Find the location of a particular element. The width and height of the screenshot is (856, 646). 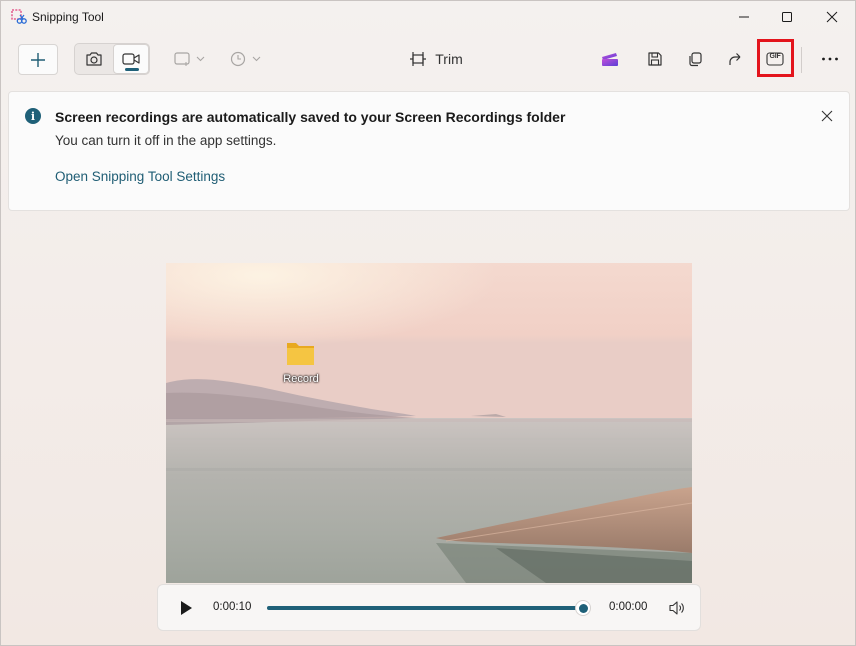

maximize-button is located at coordinates (787, 17).